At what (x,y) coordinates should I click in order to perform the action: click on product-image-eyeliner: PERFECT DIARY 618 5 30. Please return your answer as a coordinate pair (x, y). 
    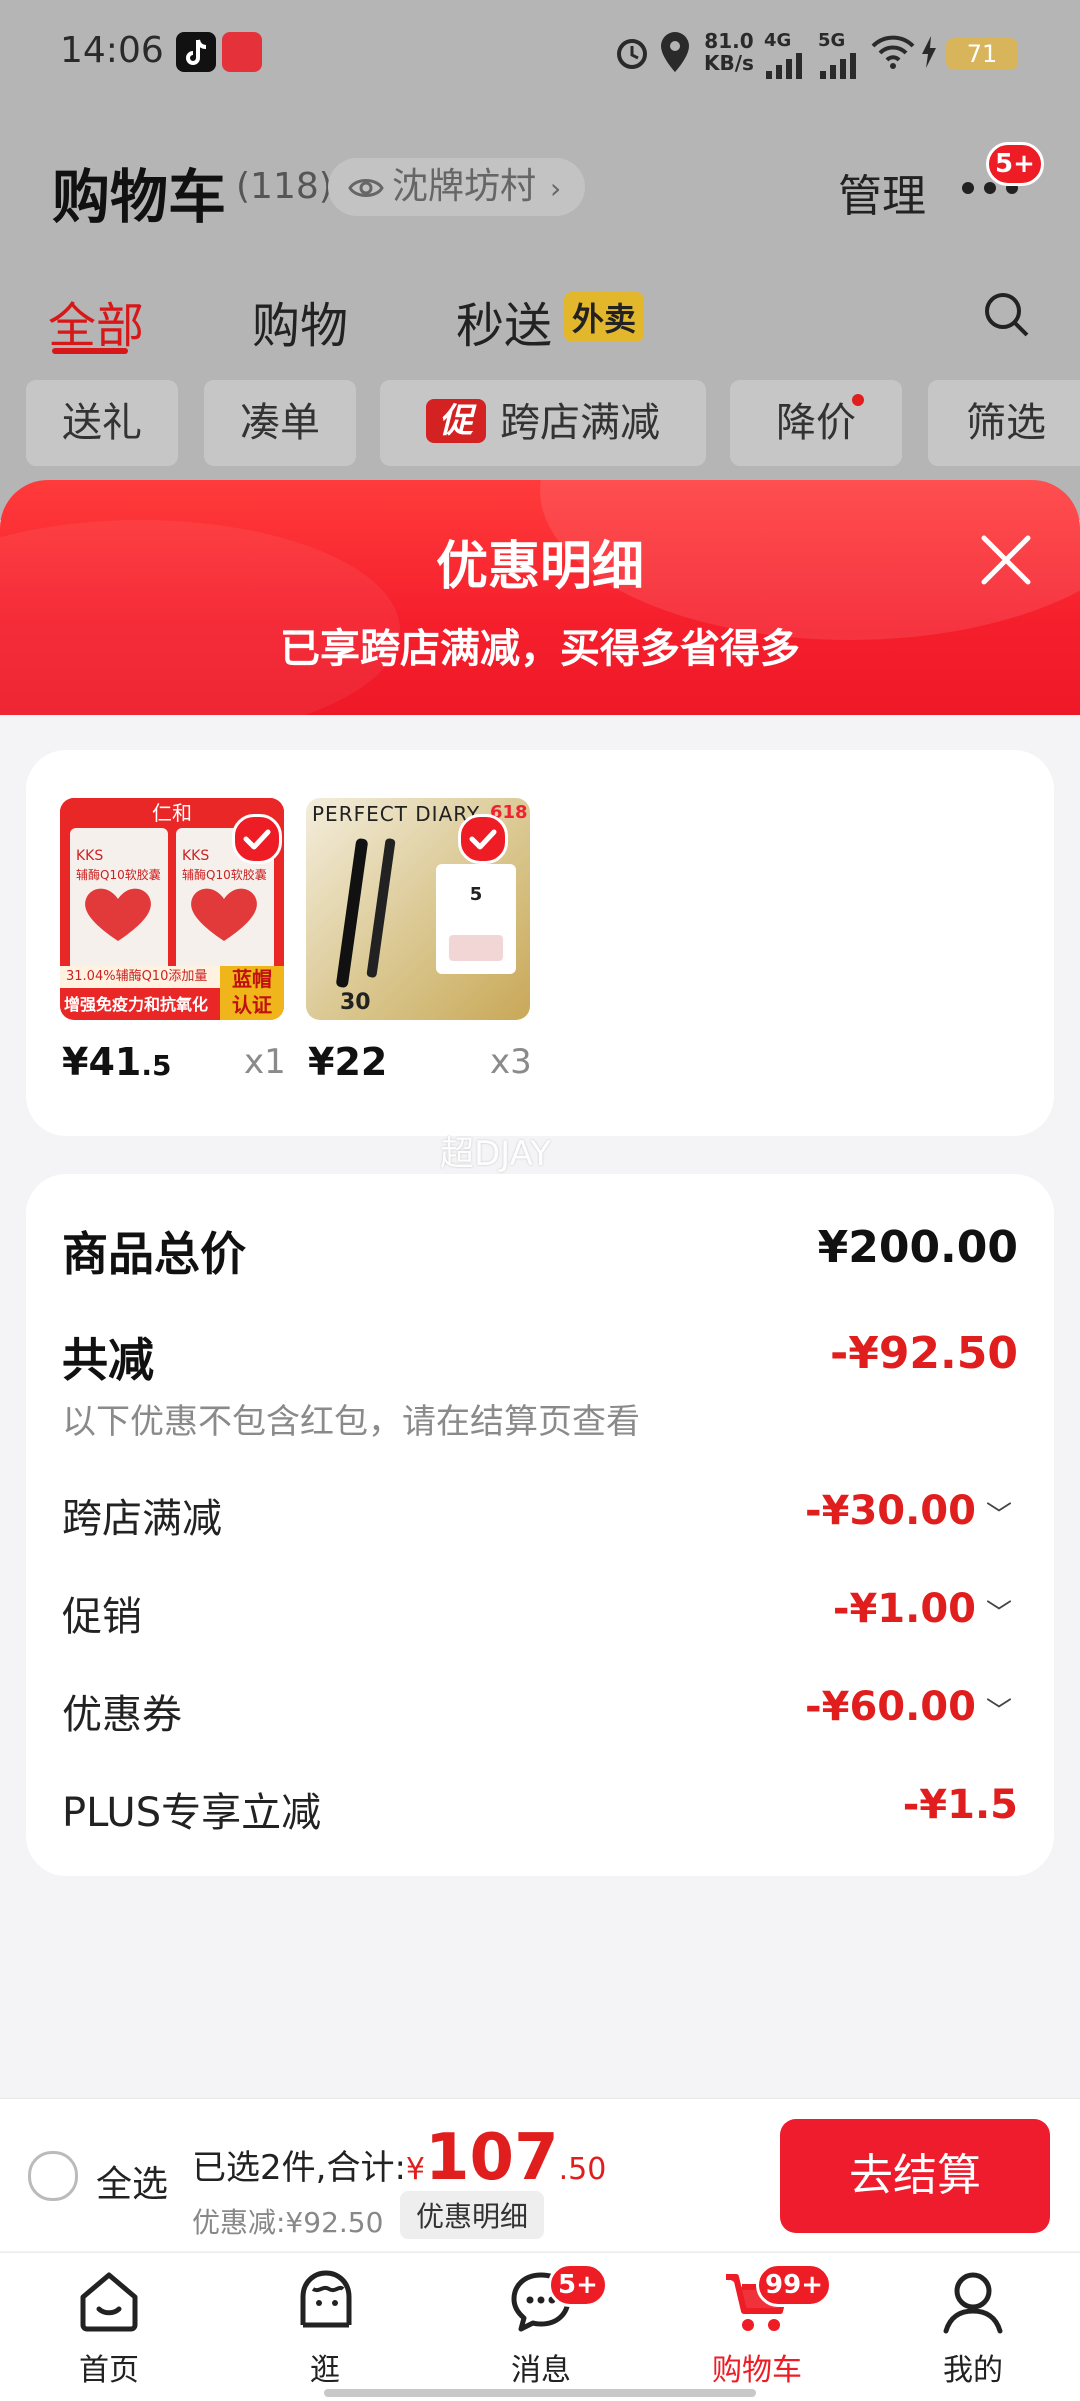
    Looking at the image, I should click on (418, 909).